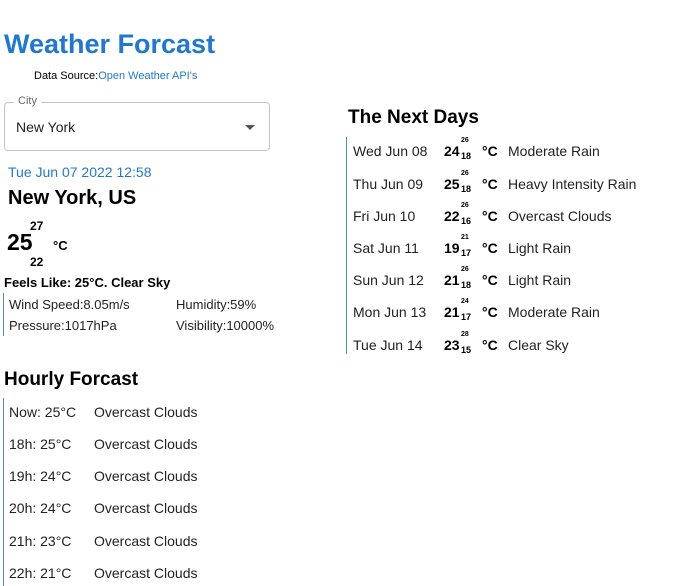  What do you see at coordinates (72, 198) in the screenshot?
I see `current-location: New York, US` at bounding box center [72, 198].